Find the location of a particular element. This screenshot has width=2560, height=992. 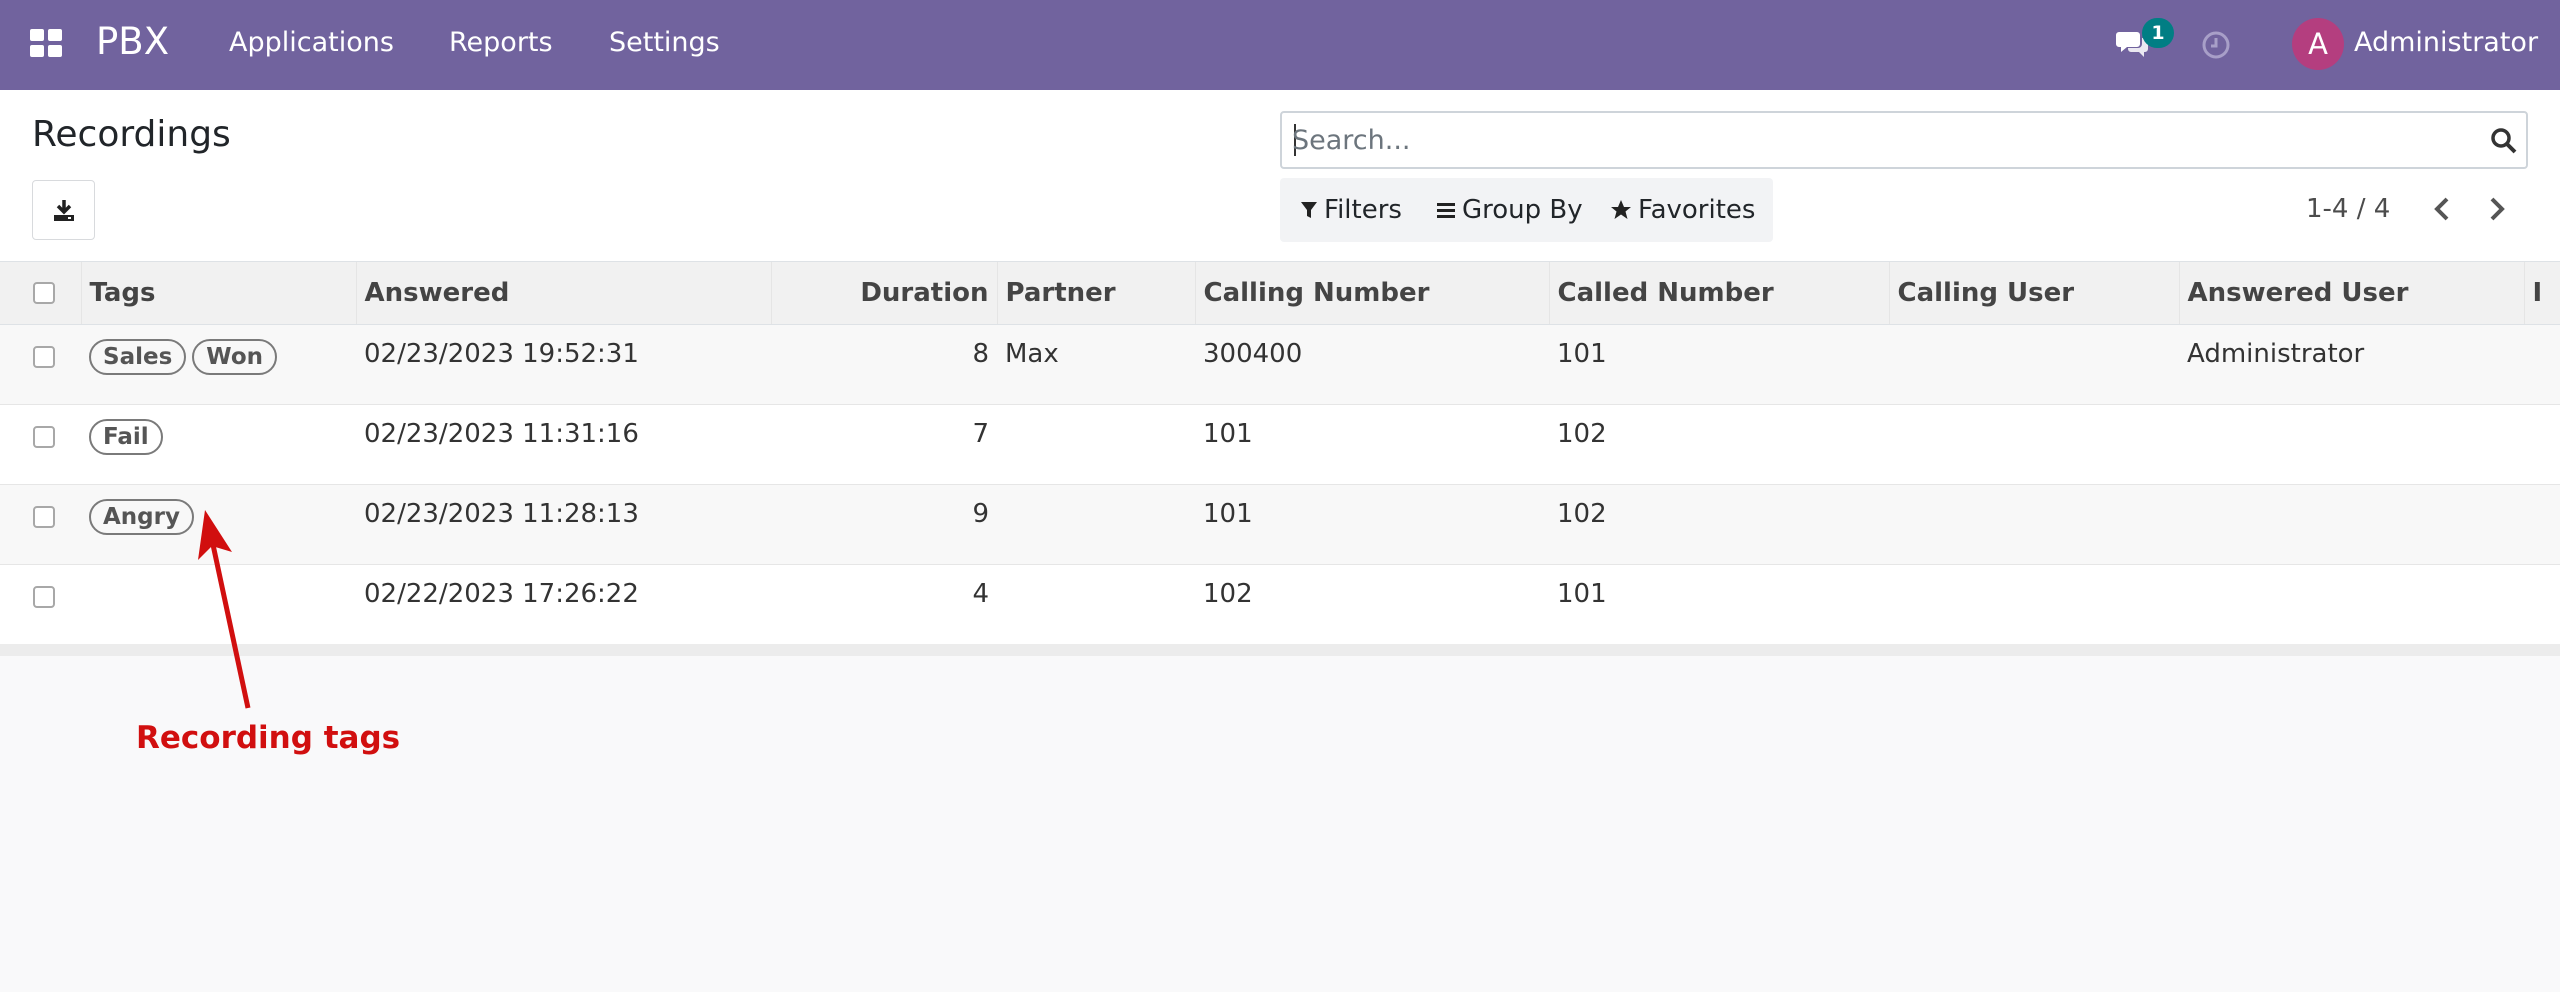

search-icon is located at coordinates (2504, 141).